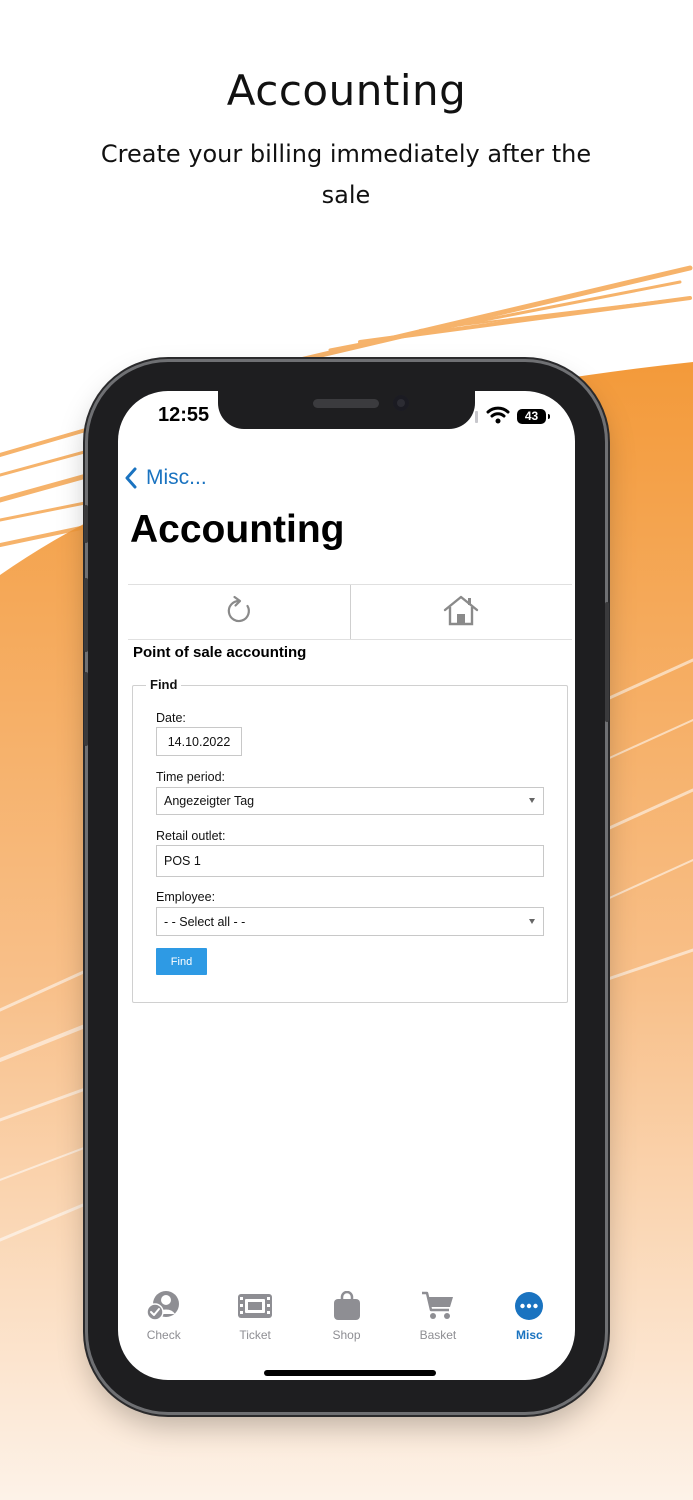 The width and height of the screenshot is (693, 1500). What do you see at coordinates (182, 861) in the screenshot?
I see `retail-outlet-value: POS 1` at bounding box center [182, 861].